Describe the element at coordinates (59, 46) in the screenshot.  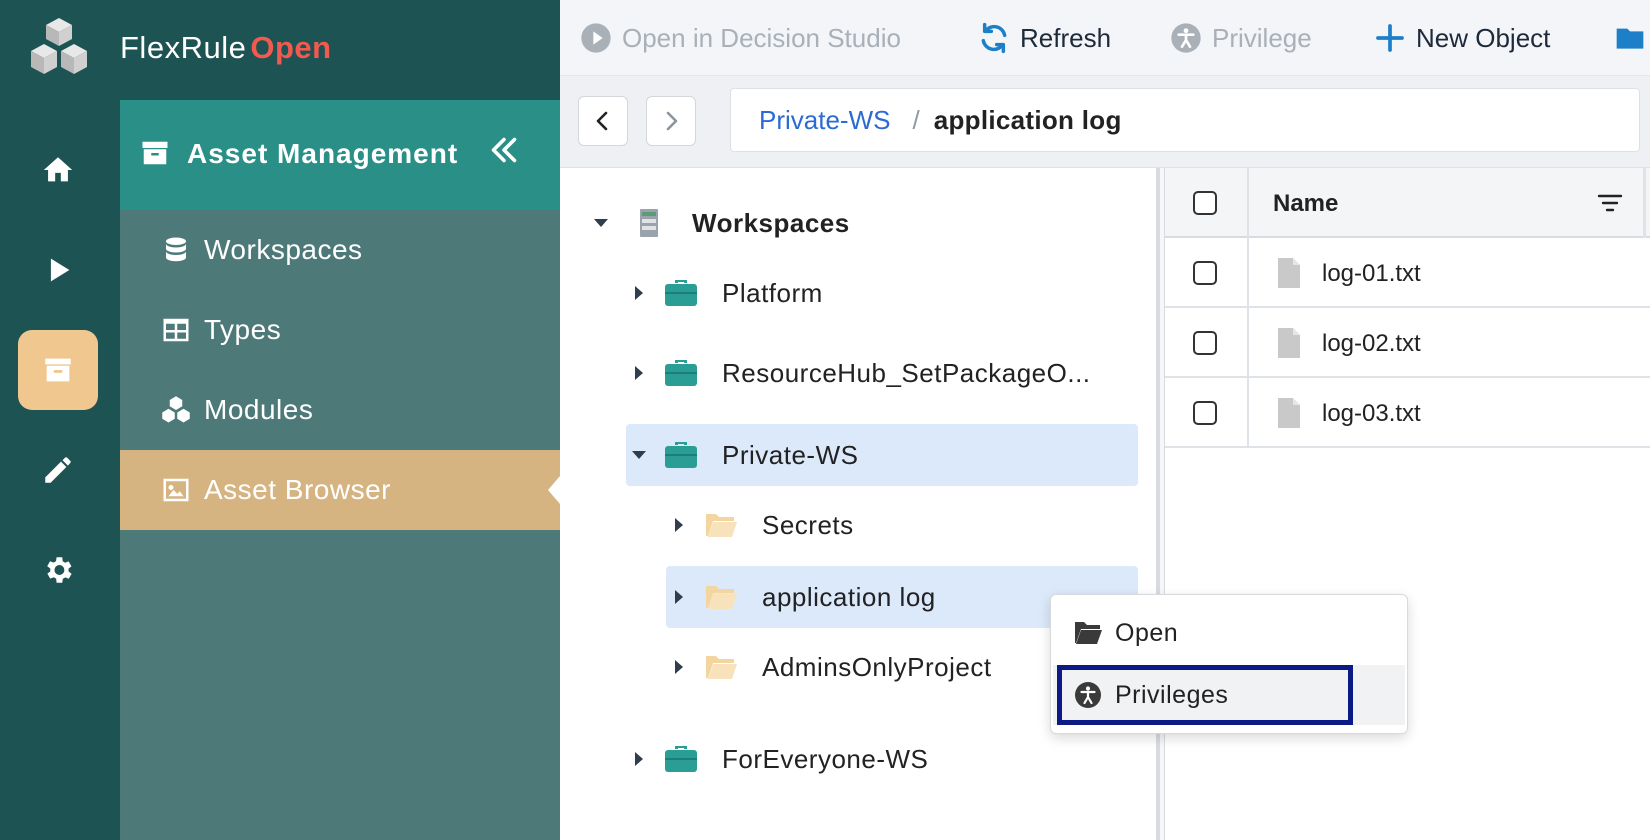
I see `cubes-logo-icon` at that location.